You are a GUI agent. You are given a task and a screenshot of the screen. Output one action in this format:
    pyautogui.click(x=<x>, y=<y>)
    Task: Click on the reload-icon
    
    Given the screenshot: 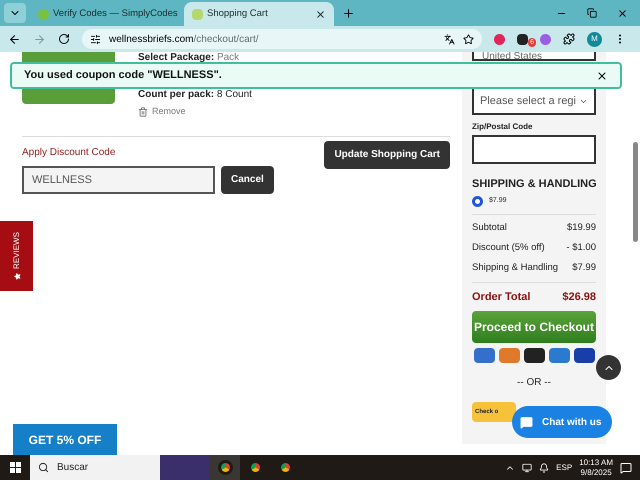 What is the action you would take?
    pyautogui.click(x=64, y=39)
    